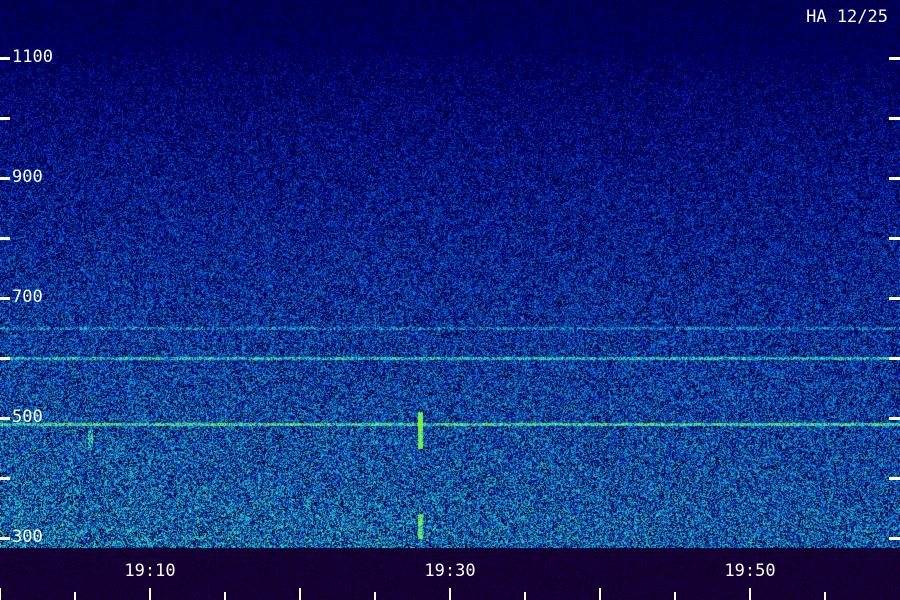 The image size is (900, 600). What do you see at coordinates (27, 177) in the screenshot?
I see `y-tick-label: 900` at bounding box center [27, 177].